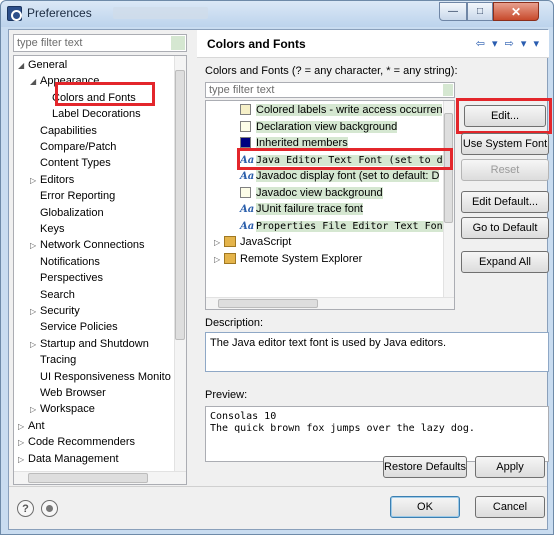 This screenshot has height=535, width=554. I want to click on nav-arrows-icon: ⇦ ▾ ⇨ ▾ ▾, so click(508, 43).